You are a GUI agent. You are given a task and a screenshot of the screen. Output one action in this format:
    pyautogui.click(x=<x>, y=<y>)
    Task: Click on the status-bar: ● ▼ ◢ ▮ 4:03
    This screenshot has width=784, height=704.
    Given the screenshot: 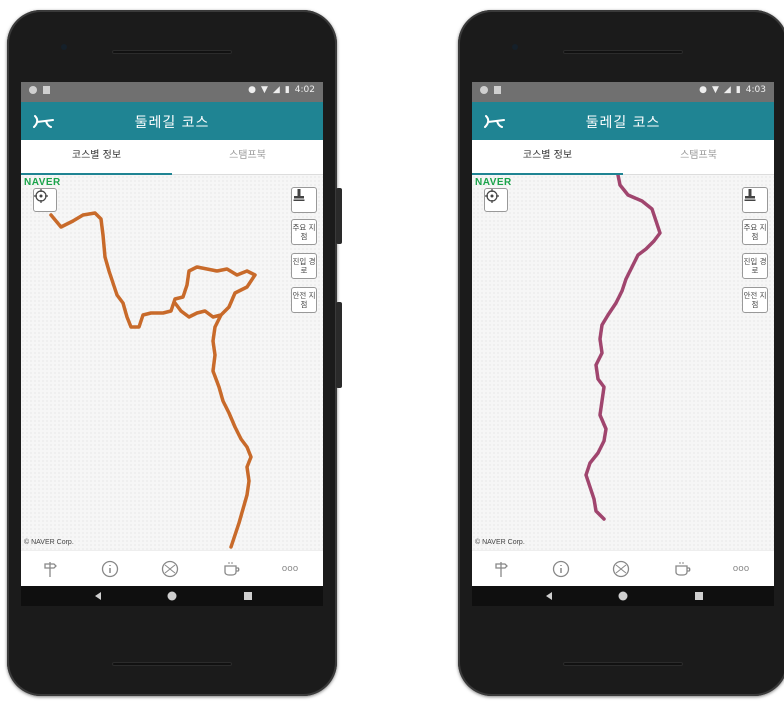 What is the action you would take?
    pyautogui.click(x=623, y=92)
    